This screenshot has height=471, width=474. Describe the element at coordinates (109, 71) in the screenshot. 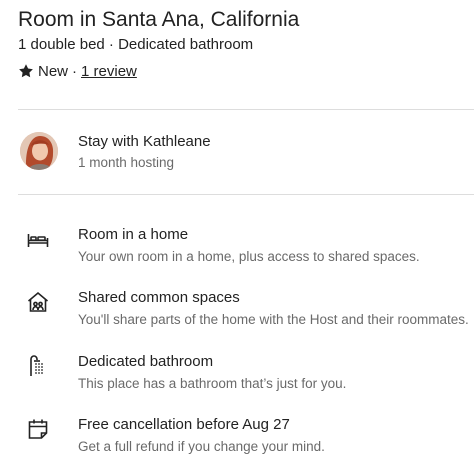

I see `reviews-link: 1 review` at that location.